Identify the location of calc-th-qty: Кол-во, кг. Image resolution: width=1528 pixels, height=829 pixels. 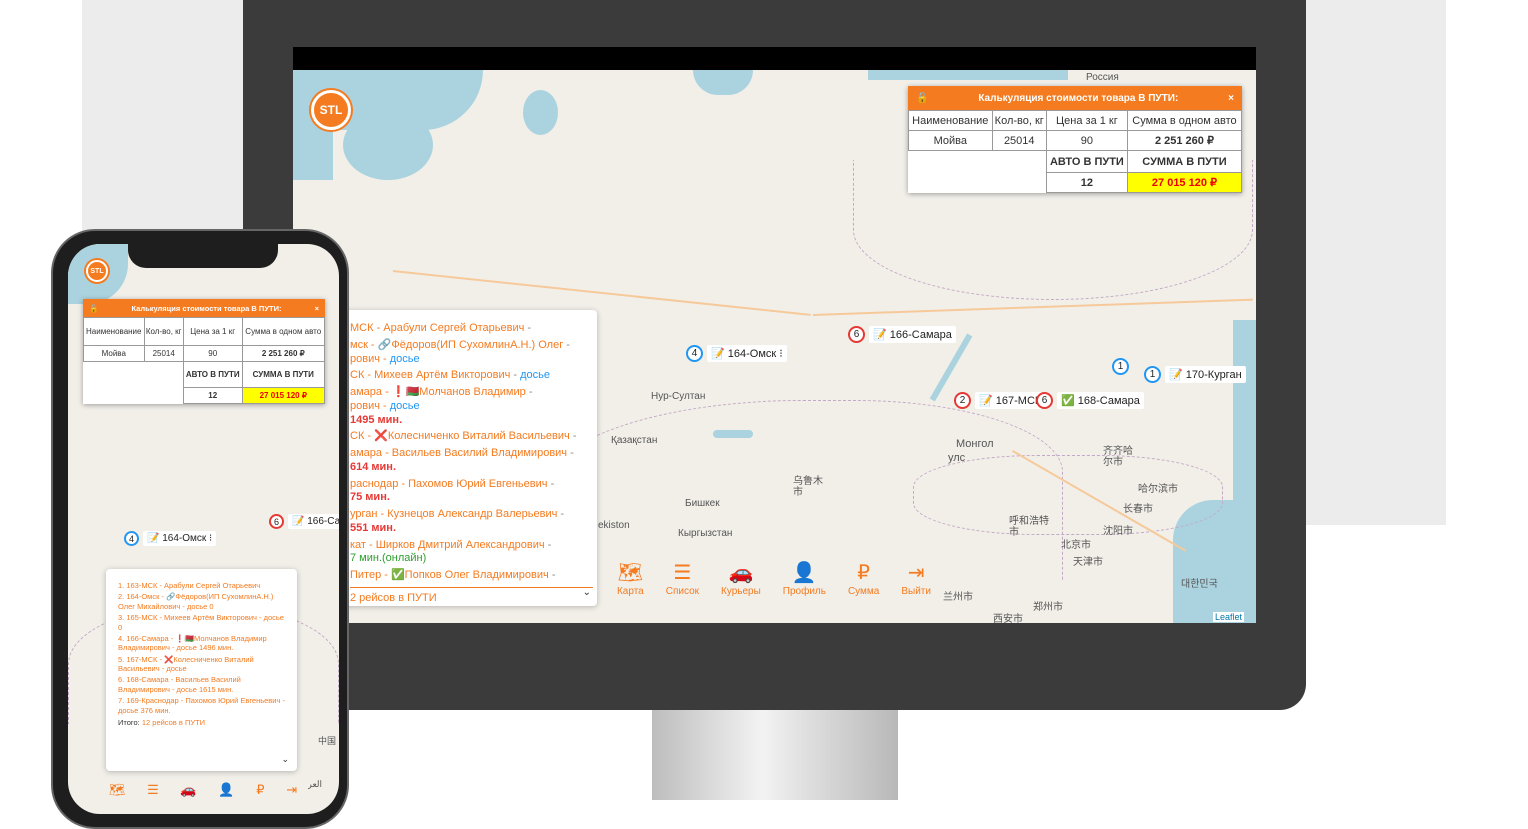
(163, 331).